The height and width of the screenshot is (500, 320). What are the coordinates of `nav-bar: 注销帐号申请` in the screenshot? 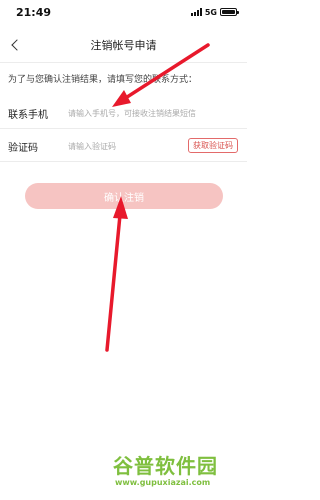 It's located at (123, 45).